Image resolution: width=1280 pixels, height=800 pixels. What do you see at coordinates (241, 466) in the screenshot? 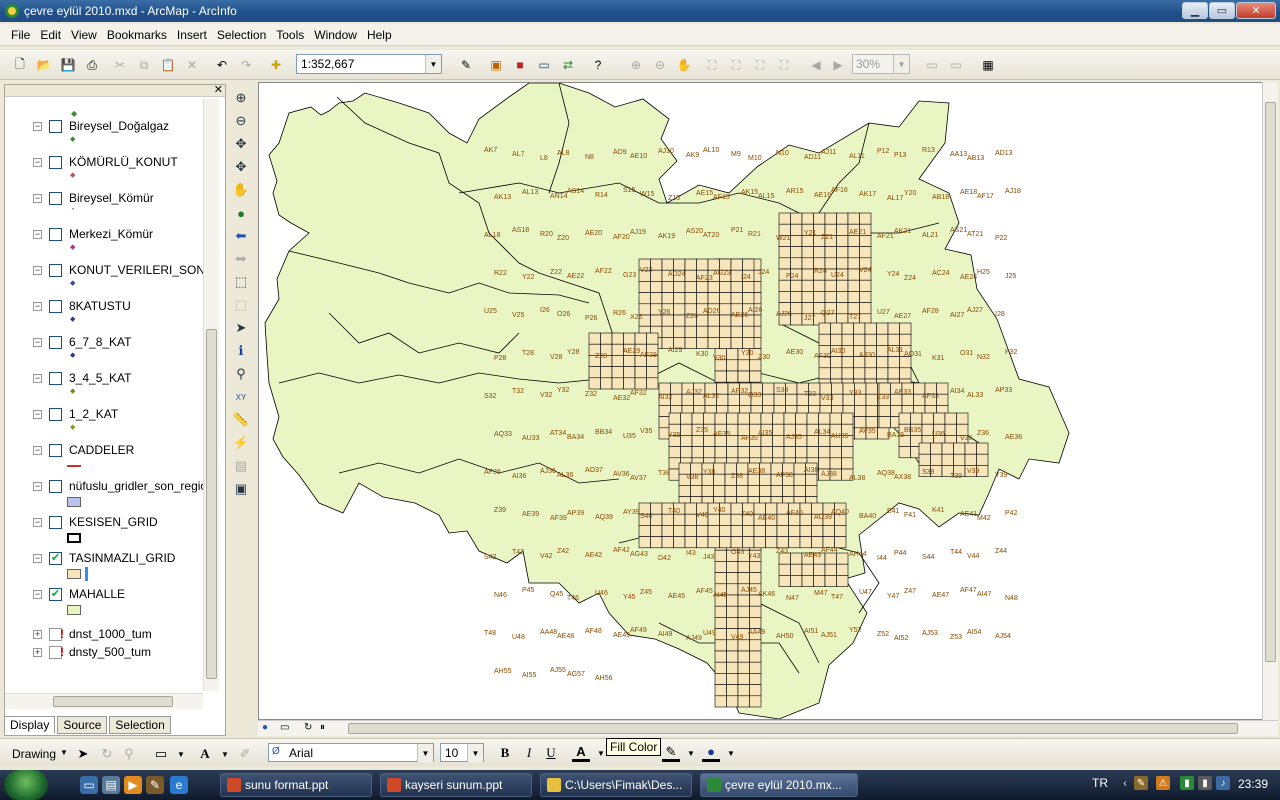
I see `html-popup-icon: ▤` at bounding box center [241, 466].